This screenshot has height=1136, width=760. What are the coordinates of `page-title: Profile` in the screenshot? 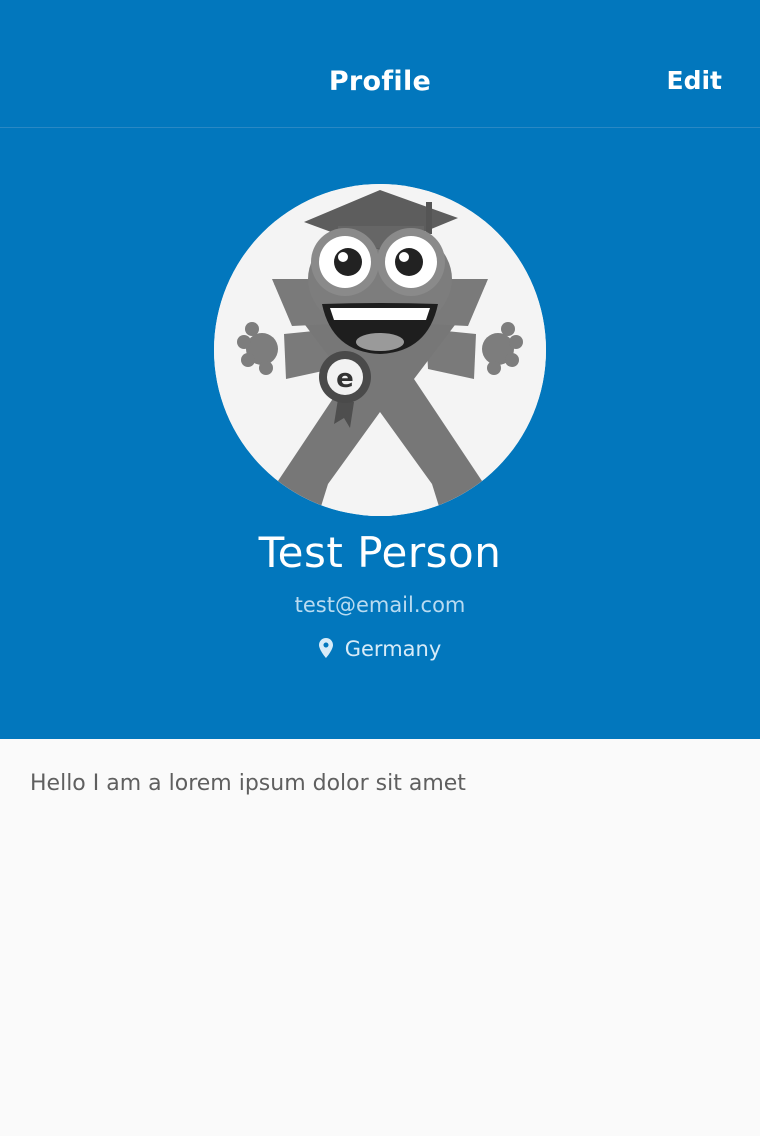 It's located at (380, 81).